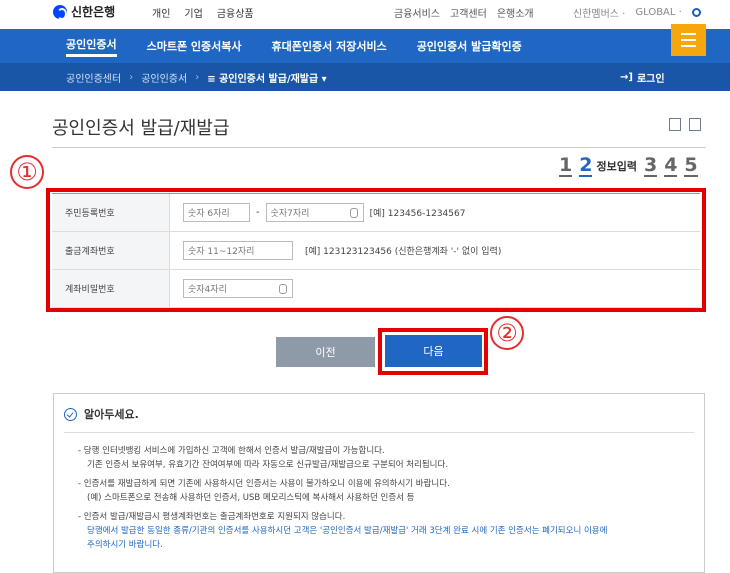 The width and height of the screenshot is (730, 573). Describe the element at coordinates (691, 165) in the screenshot. I see `step-5: 5` at that location.